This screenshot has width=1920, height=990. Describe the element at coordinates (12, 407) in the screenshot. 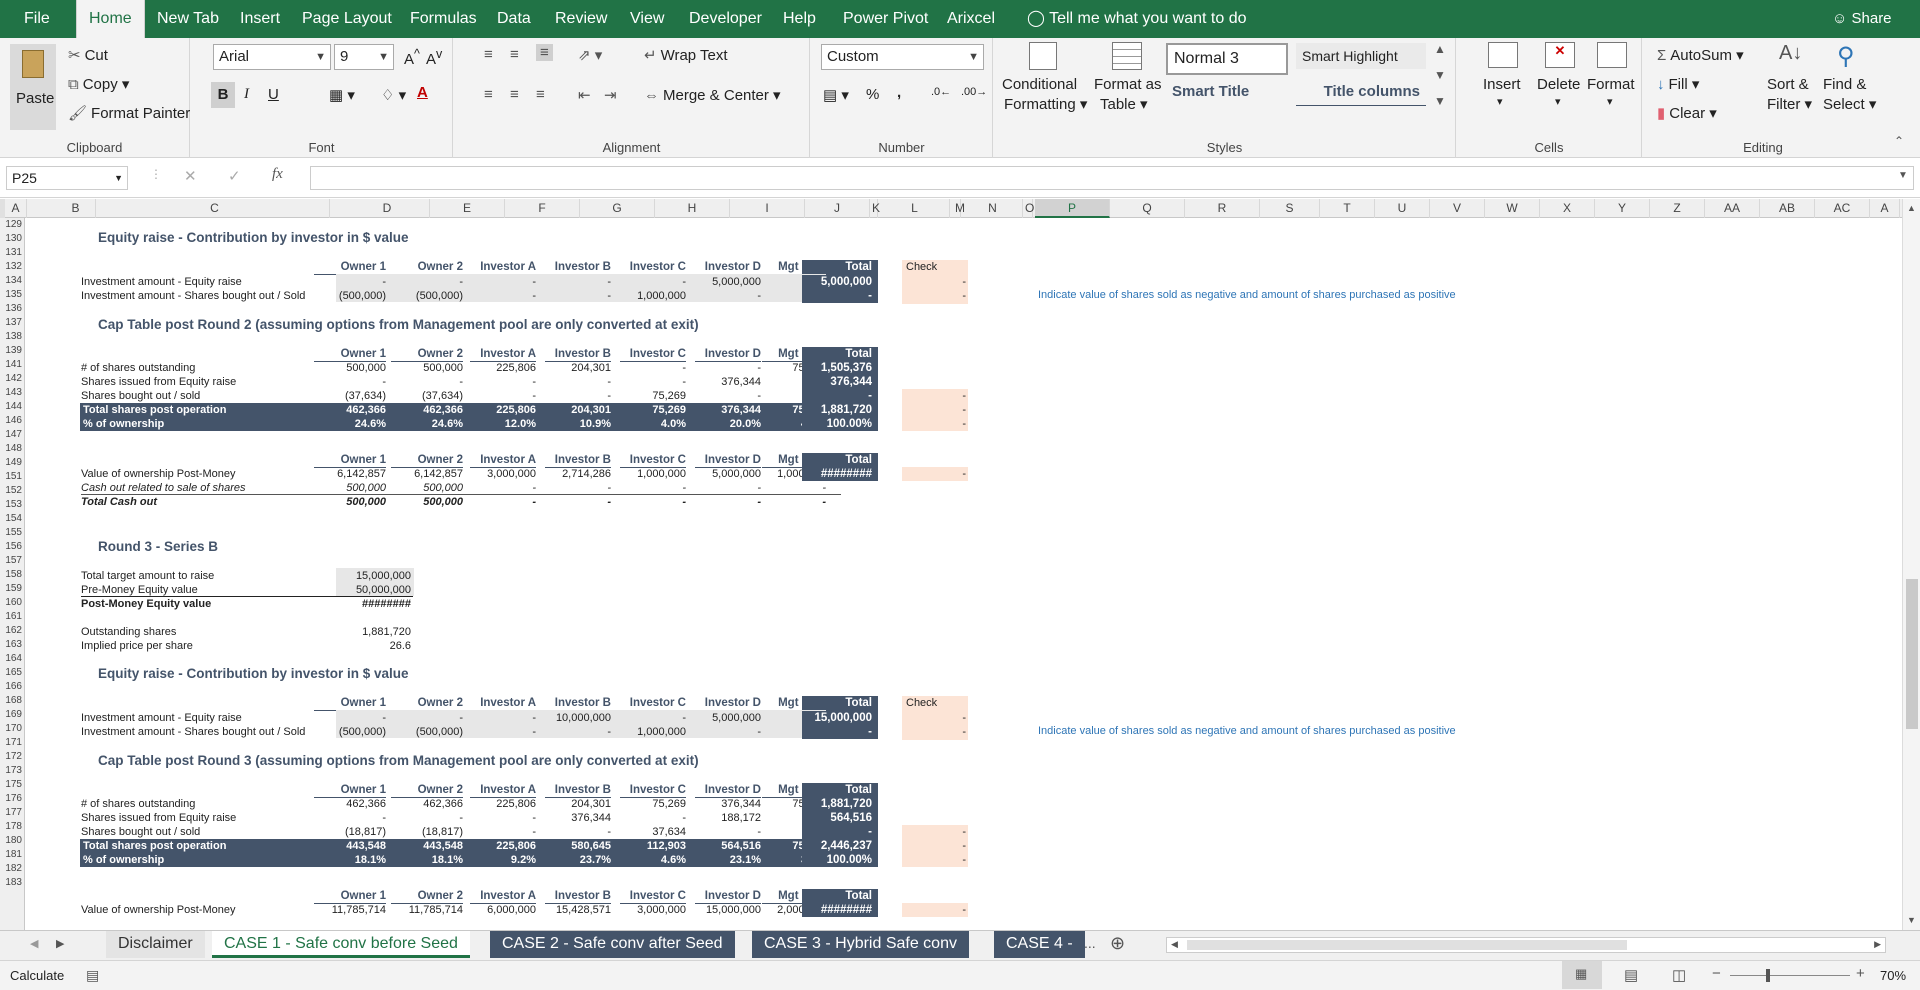

I see `row-header: 144` at that location.